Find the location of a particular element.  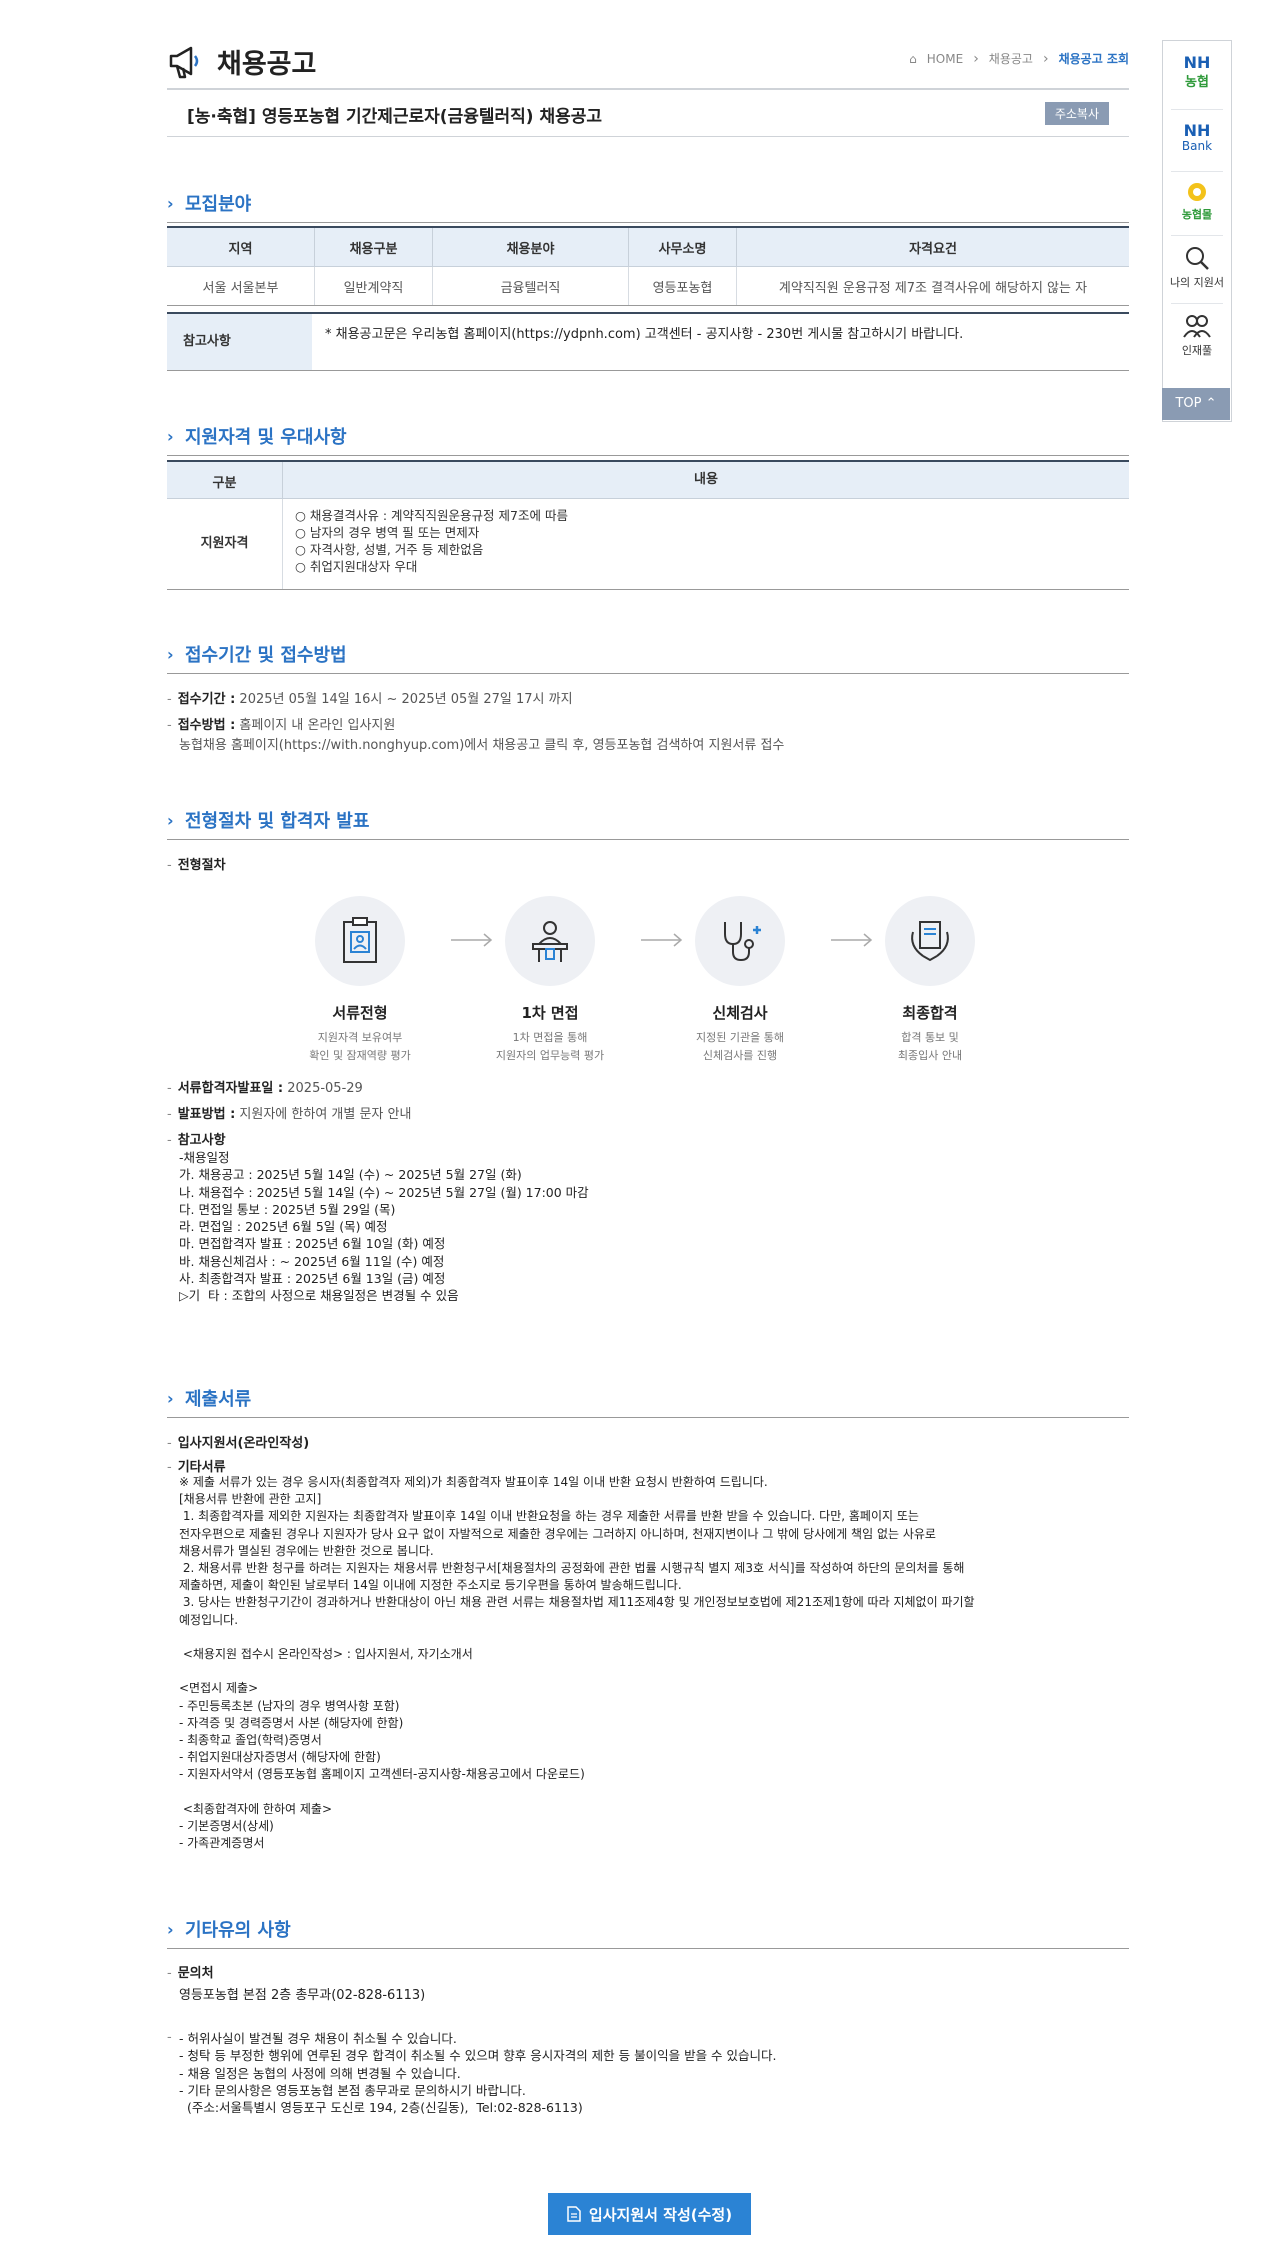

table-cell: 계약직직원 운용규정 제7조 결격사유에 해당하지 않는 자 is located at coordinates (932, 286).